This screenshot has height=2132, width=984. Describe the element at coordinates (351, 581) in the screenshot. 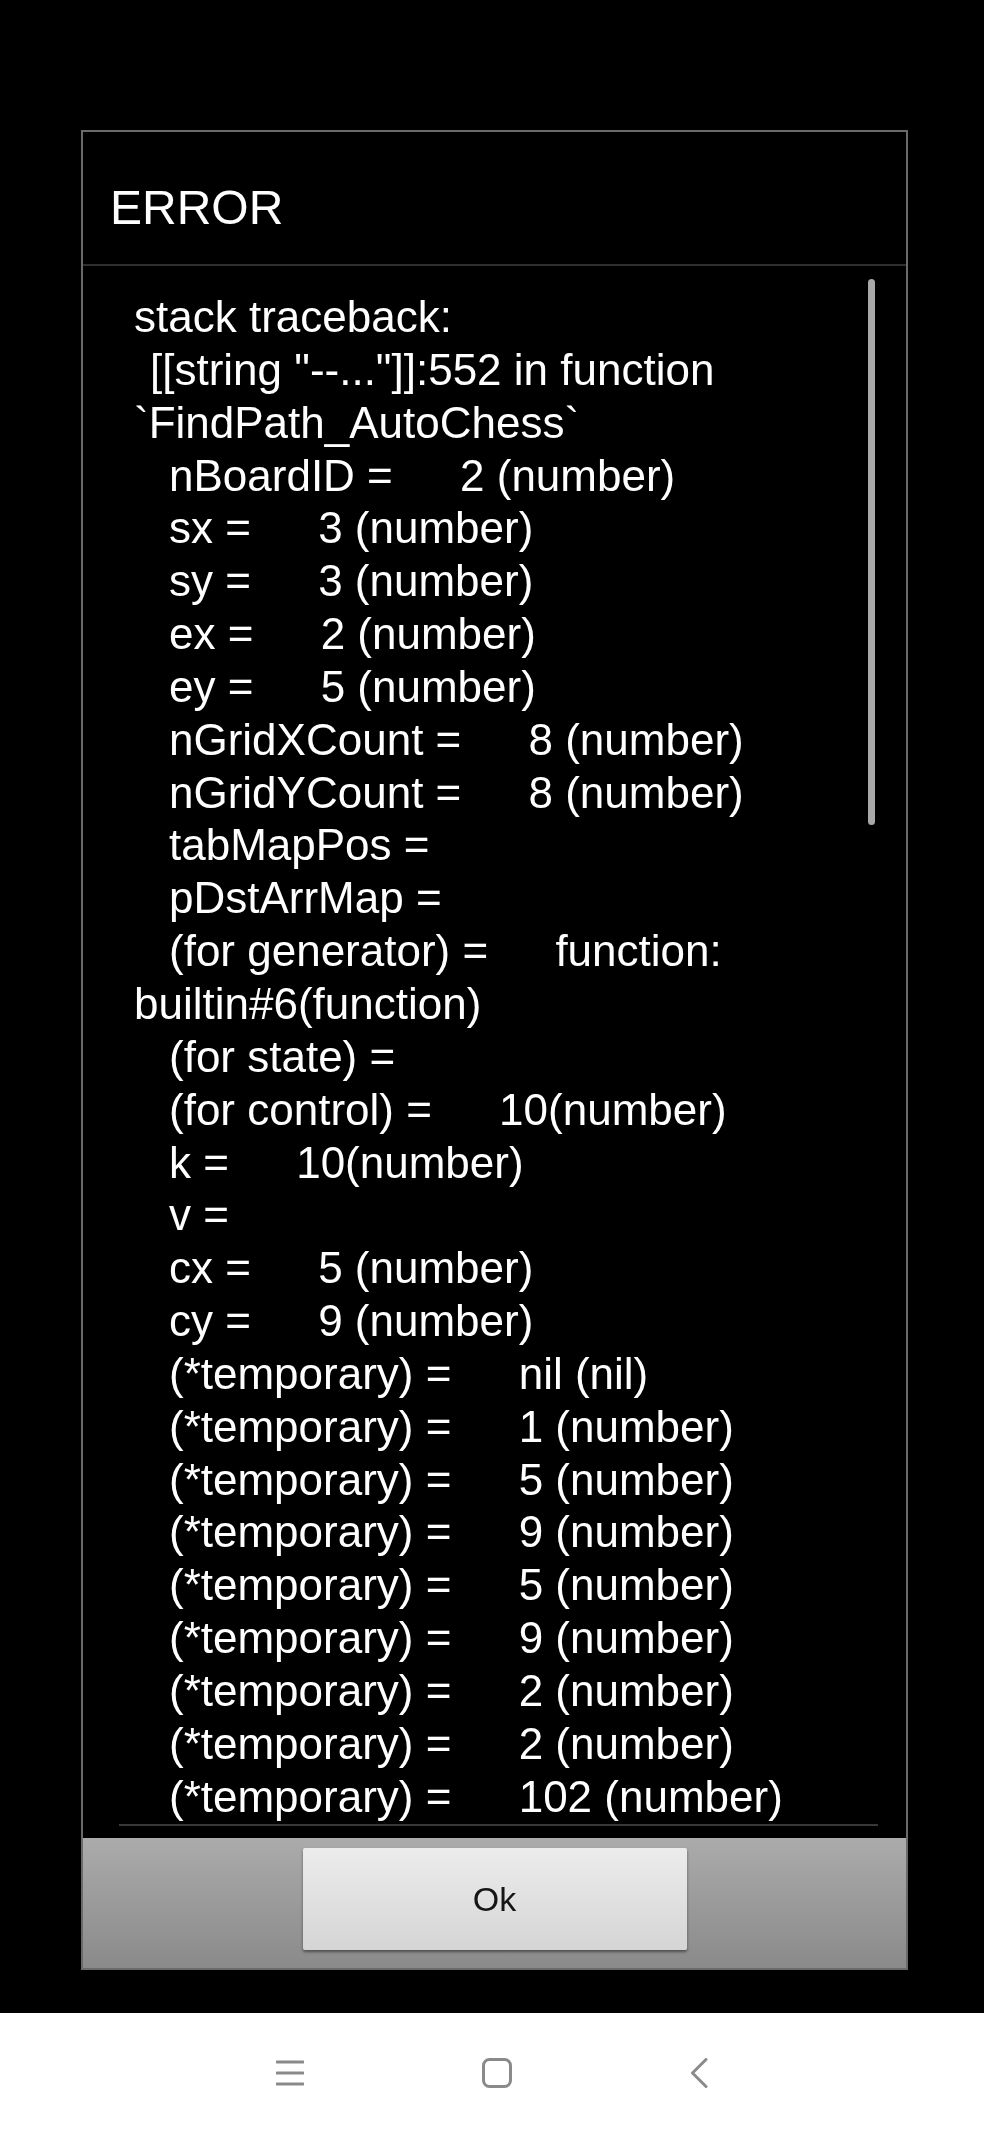

I see `traceback-line: sy = 3 (number)` at that location.